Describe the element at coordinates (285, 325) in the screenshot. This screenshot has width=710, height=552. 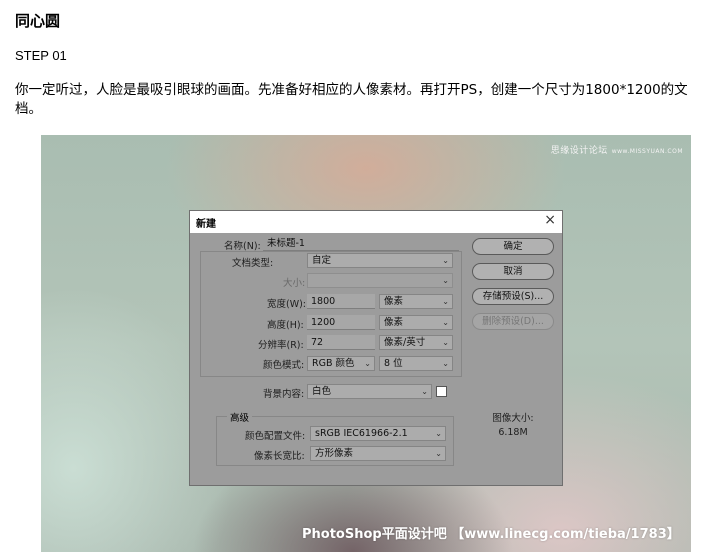
I see `height-label: 高度(H):` at that location.